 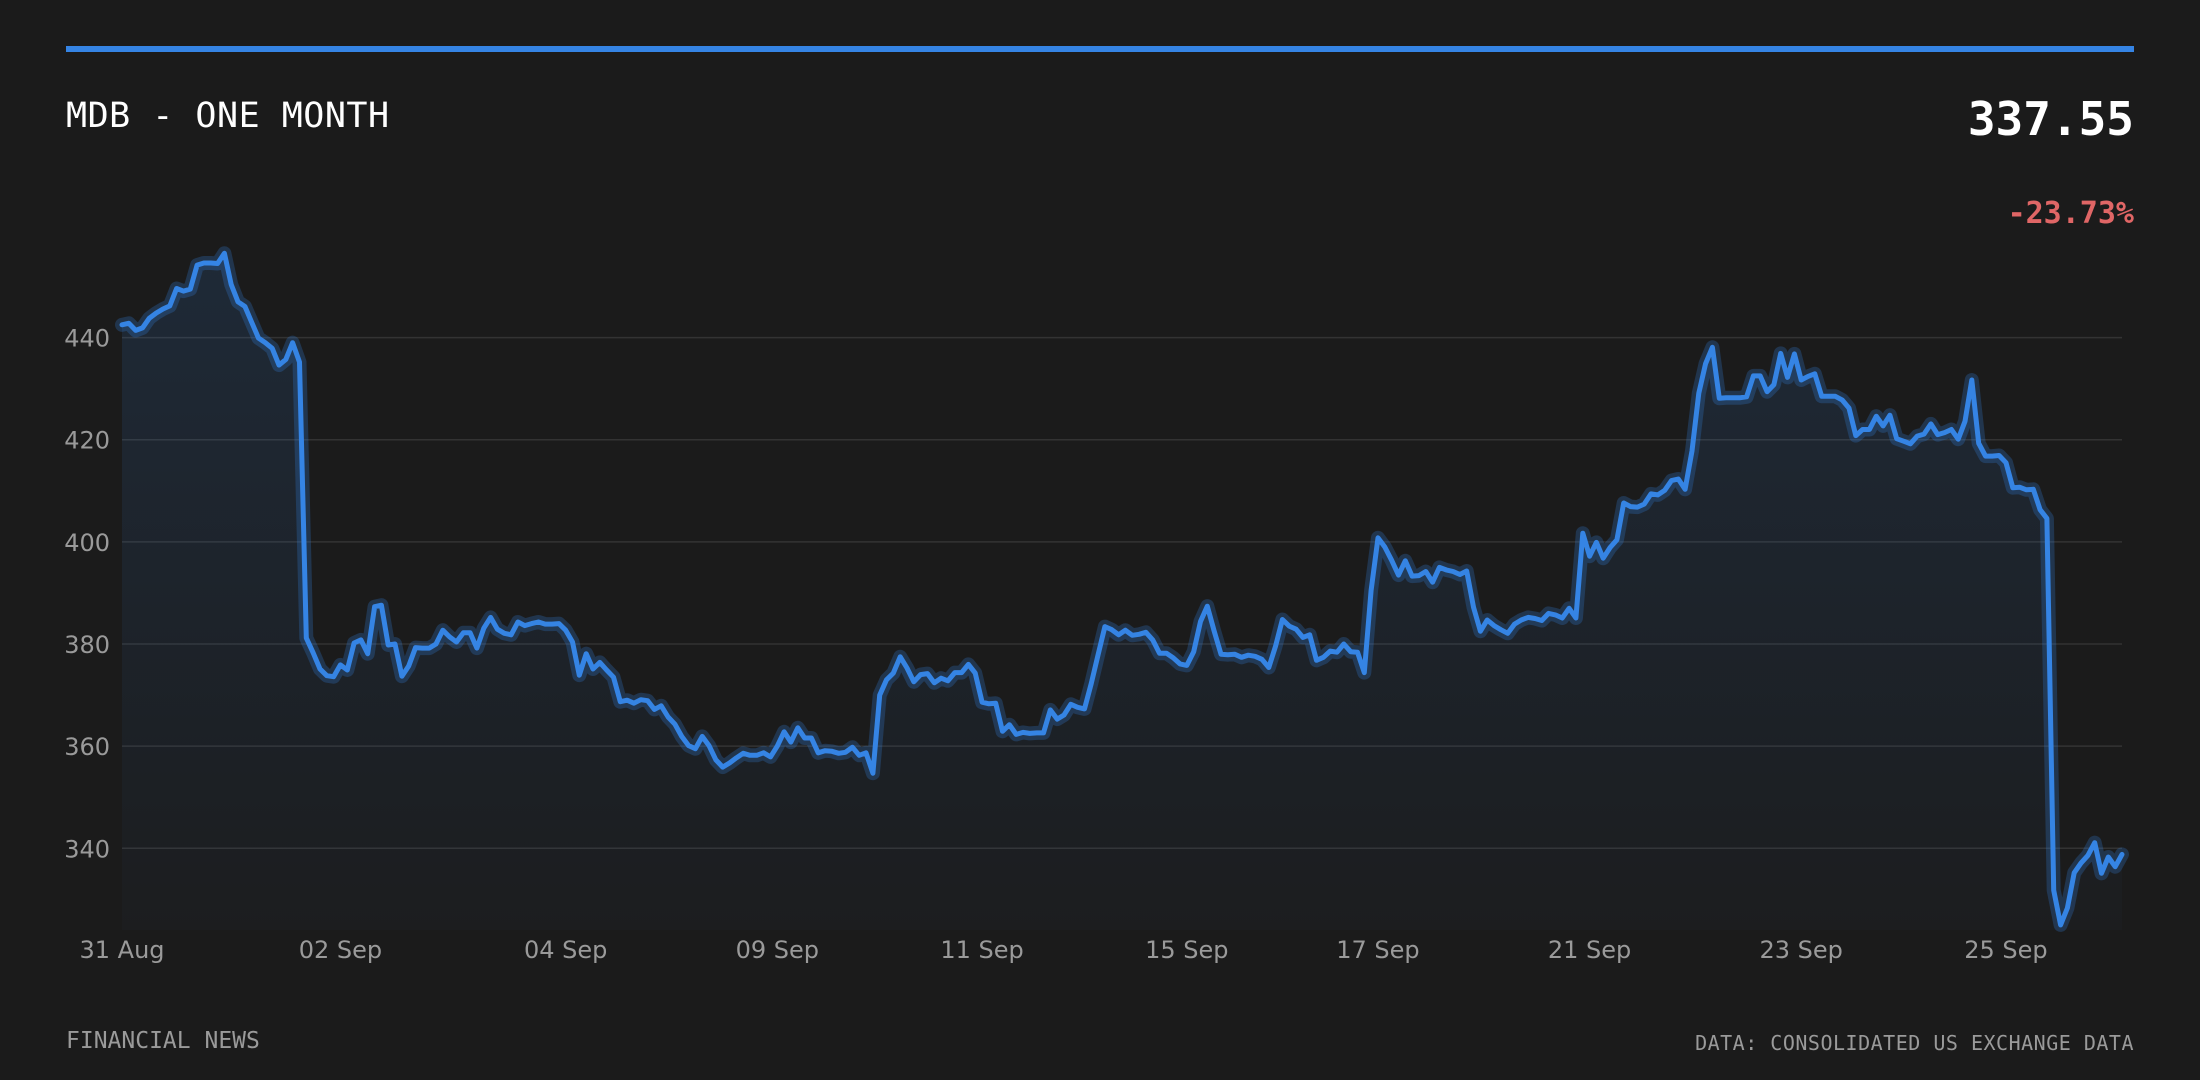 I want to click on y-tick-label: 340, so click(x=87, y=849).